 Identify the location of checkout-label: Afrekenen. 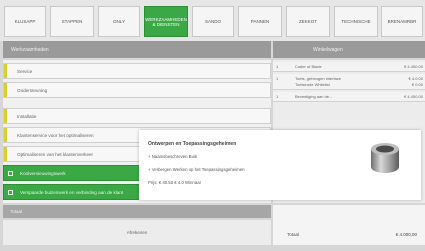
(137, 232).